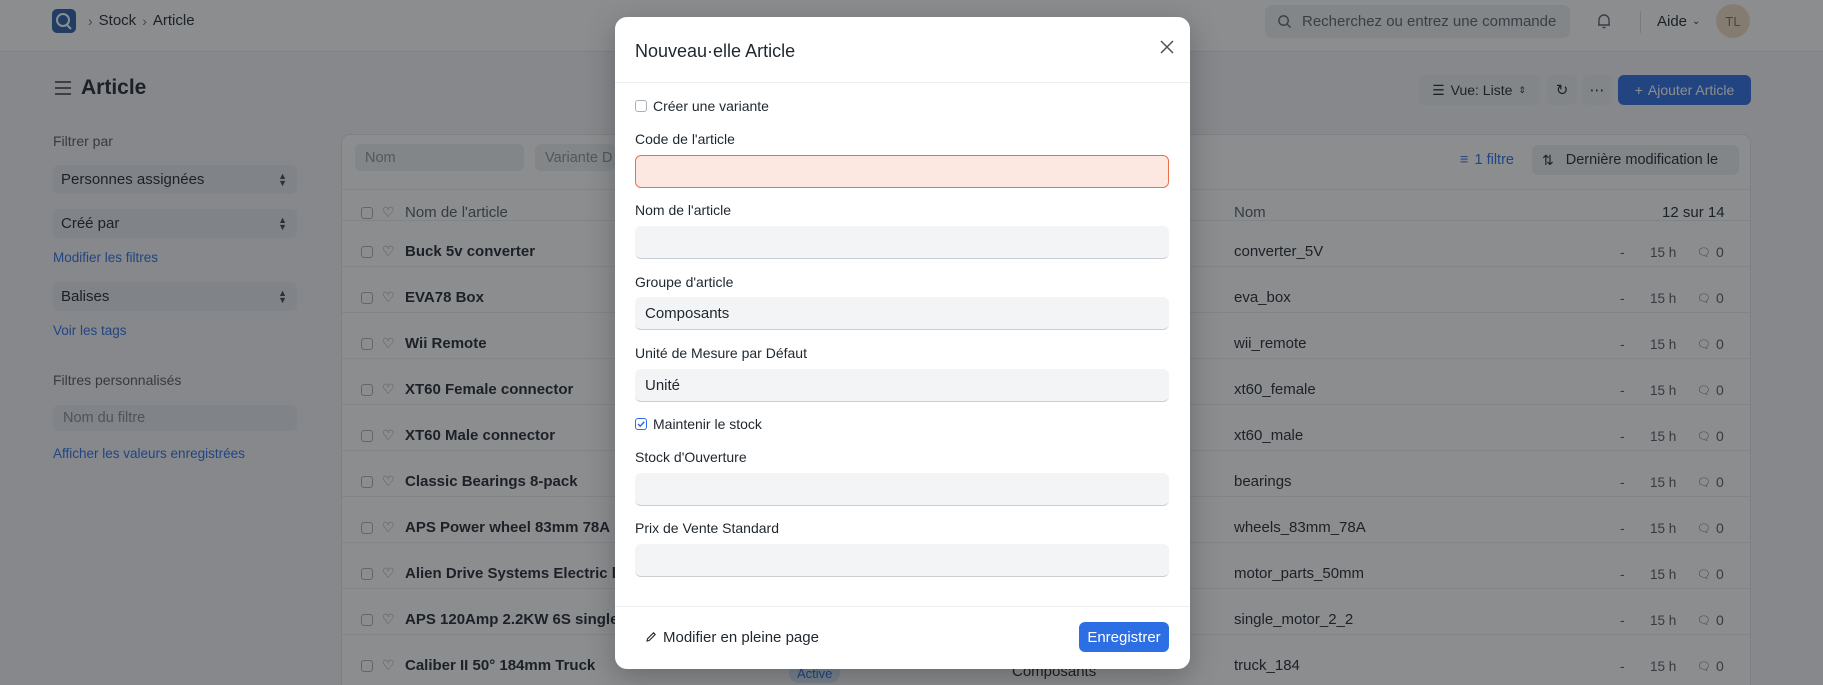 This screenshot has height=685, width=1823. I want to click on maintain-stock-checkbox, so click(641, 424).